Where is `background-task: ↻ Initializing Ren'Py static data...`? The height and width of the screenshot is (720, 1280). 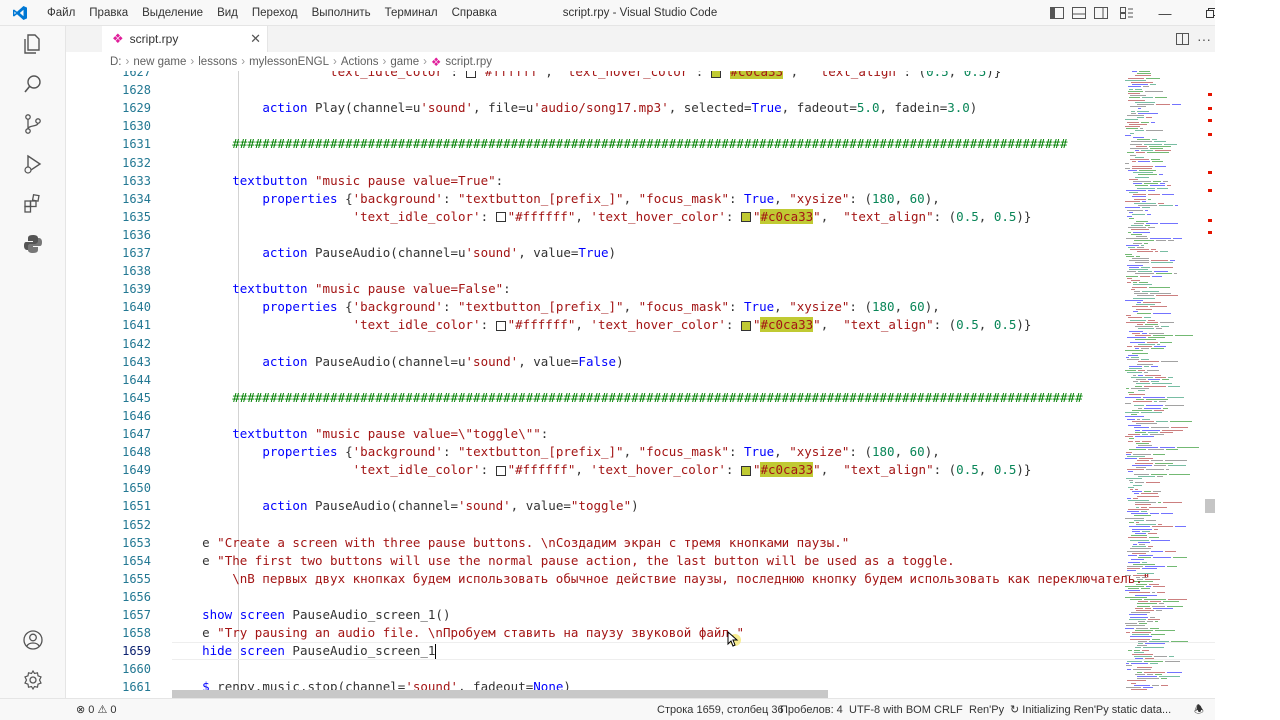
background-task: ↻ Initializing Ren'Py static data... is located at coordinates (1090, 709).